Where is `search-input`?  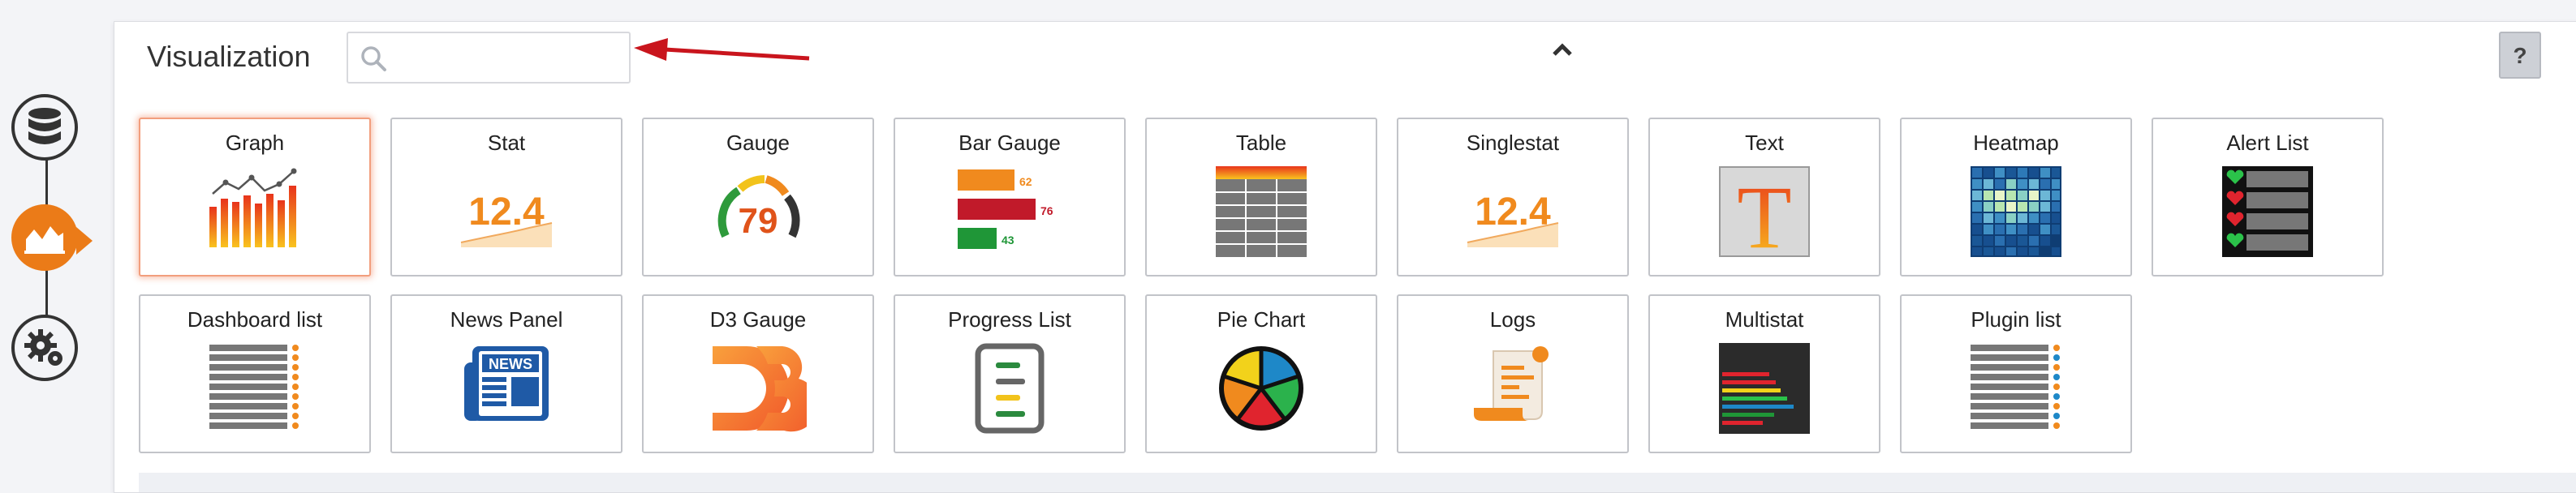 search-input is located at coordinates (508, 58).